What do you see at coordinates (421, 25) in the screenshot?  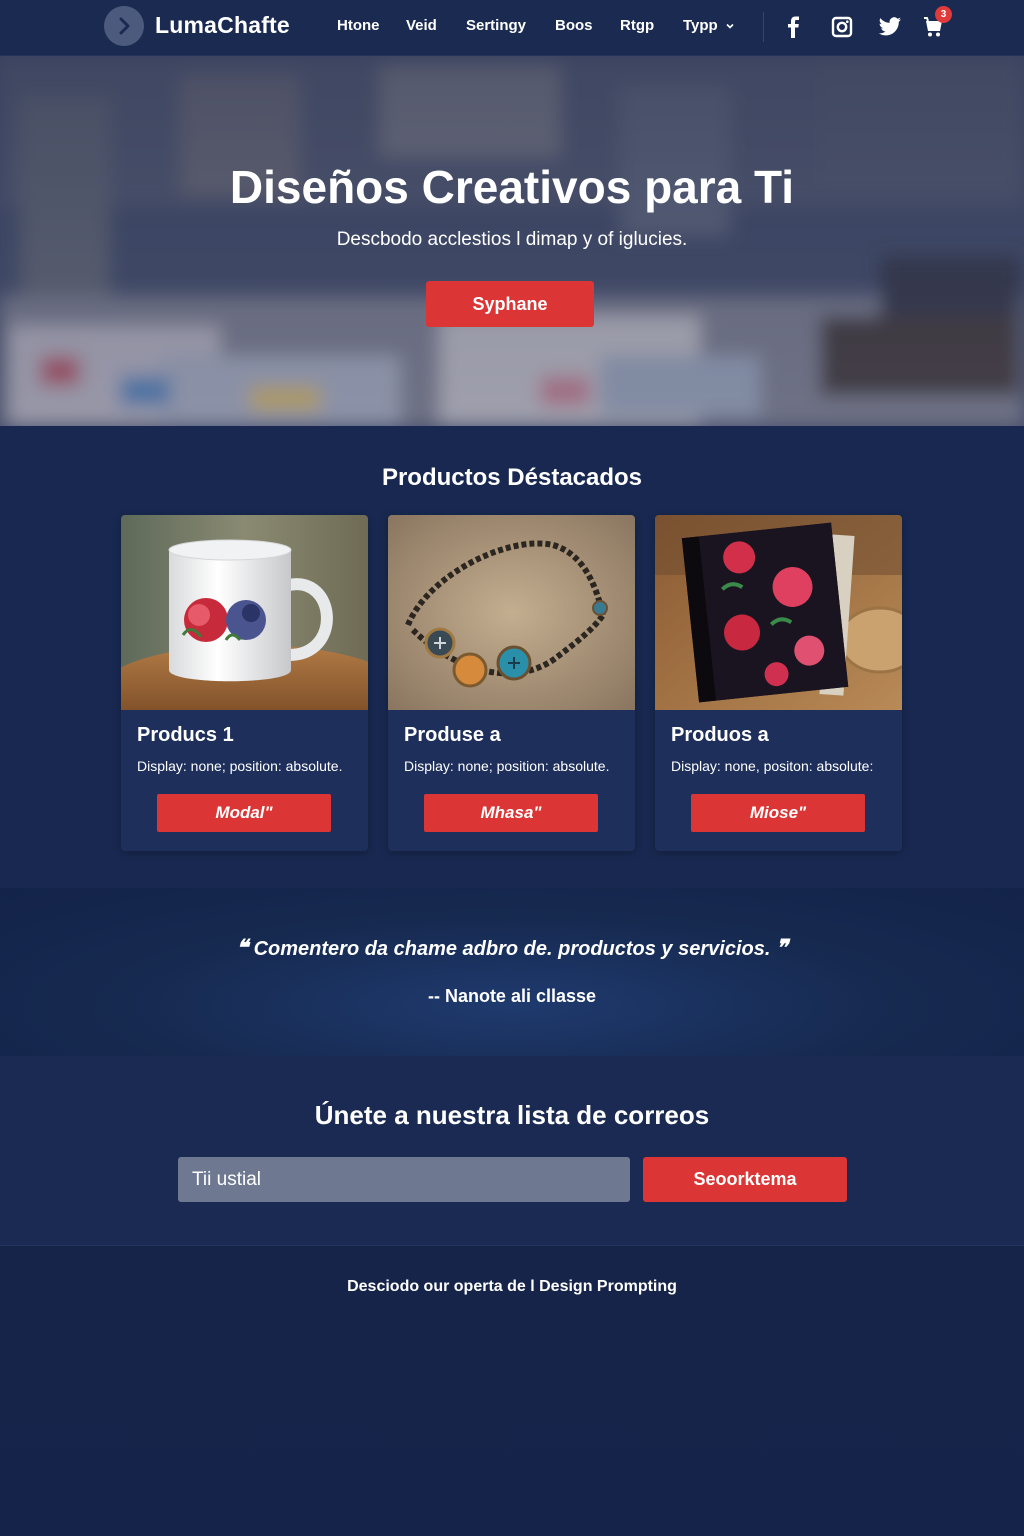 I see `nav-item-2: Veid` at bounding box center [421, 25].